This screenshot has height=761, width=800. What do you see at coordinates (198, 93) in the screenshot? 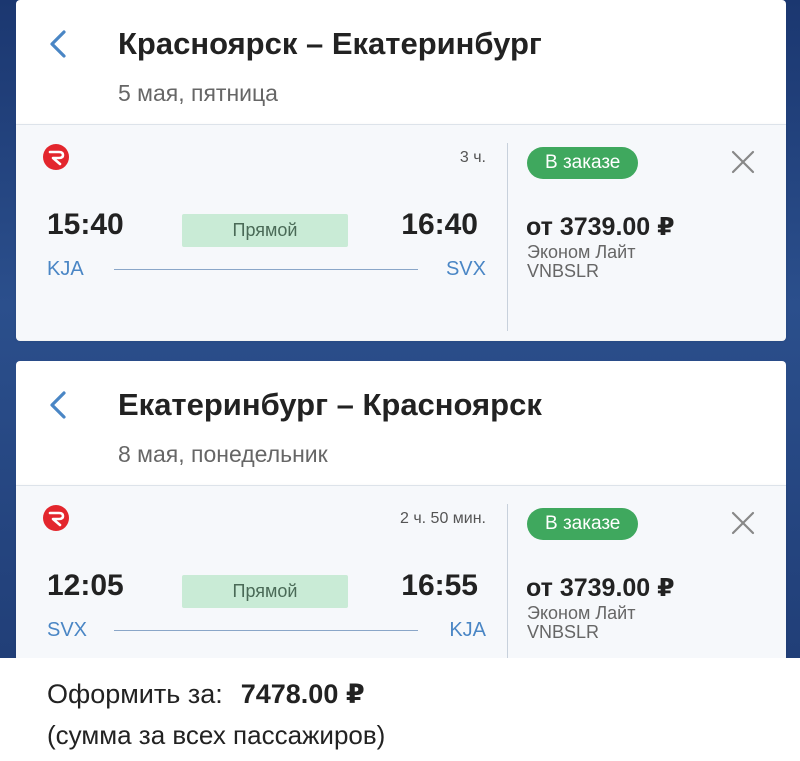
I see `flight-date: 5 мая, пятница` at bounding box center [198, 93].